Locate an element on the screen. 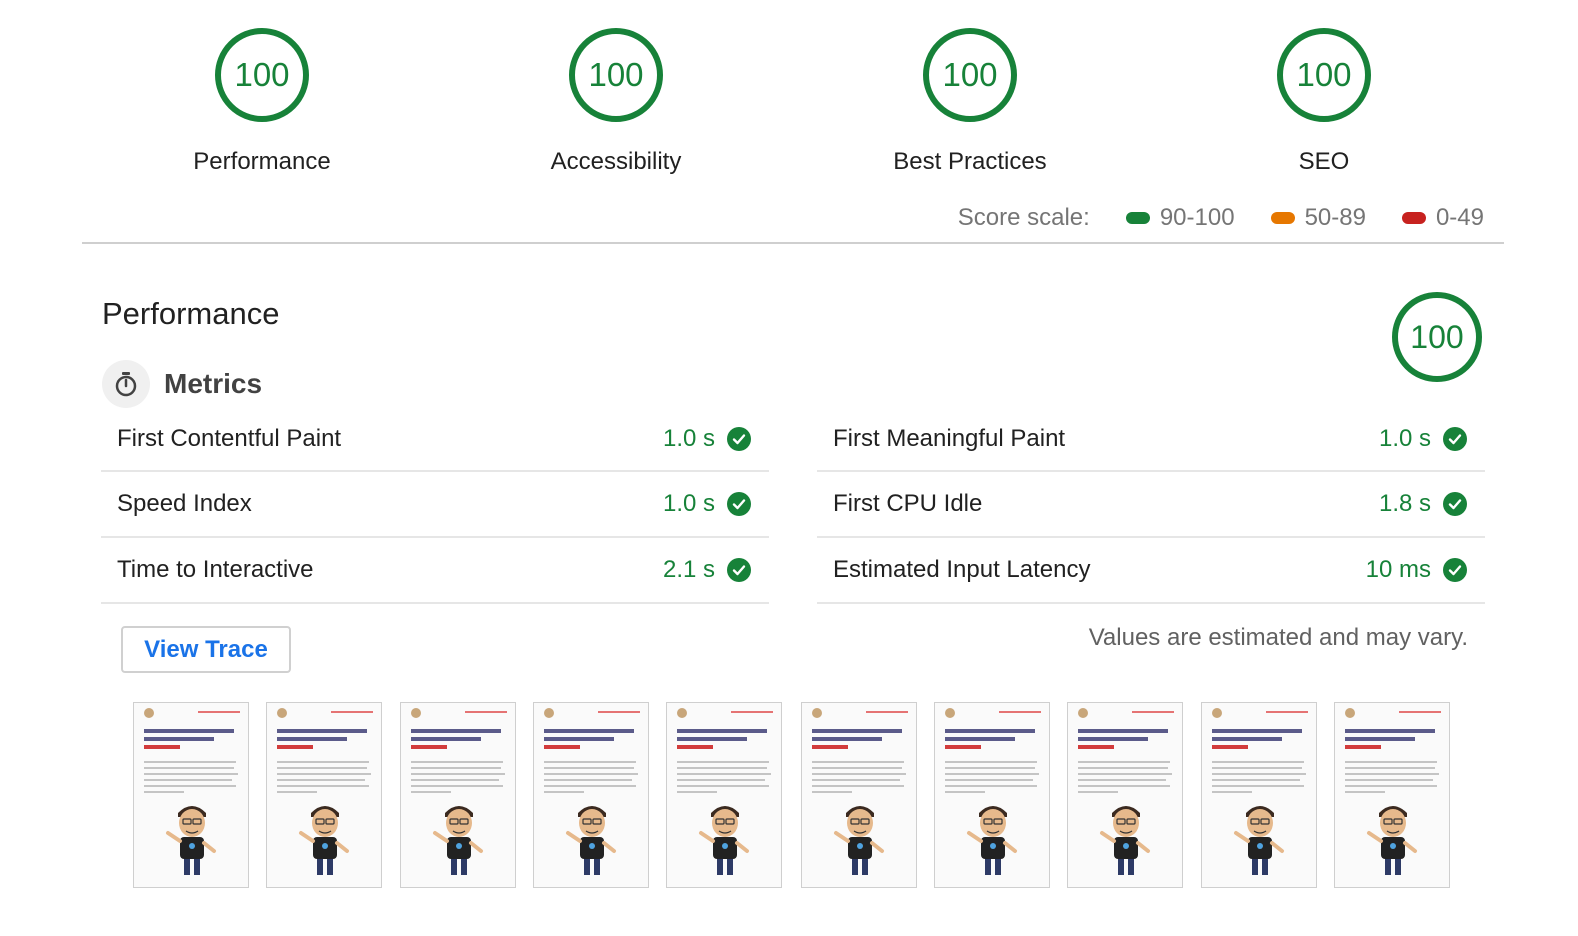 Image resolution: width=1578 pixels, height=936 pixels. gauge-label: Performance is located at coordinates (262, 161).